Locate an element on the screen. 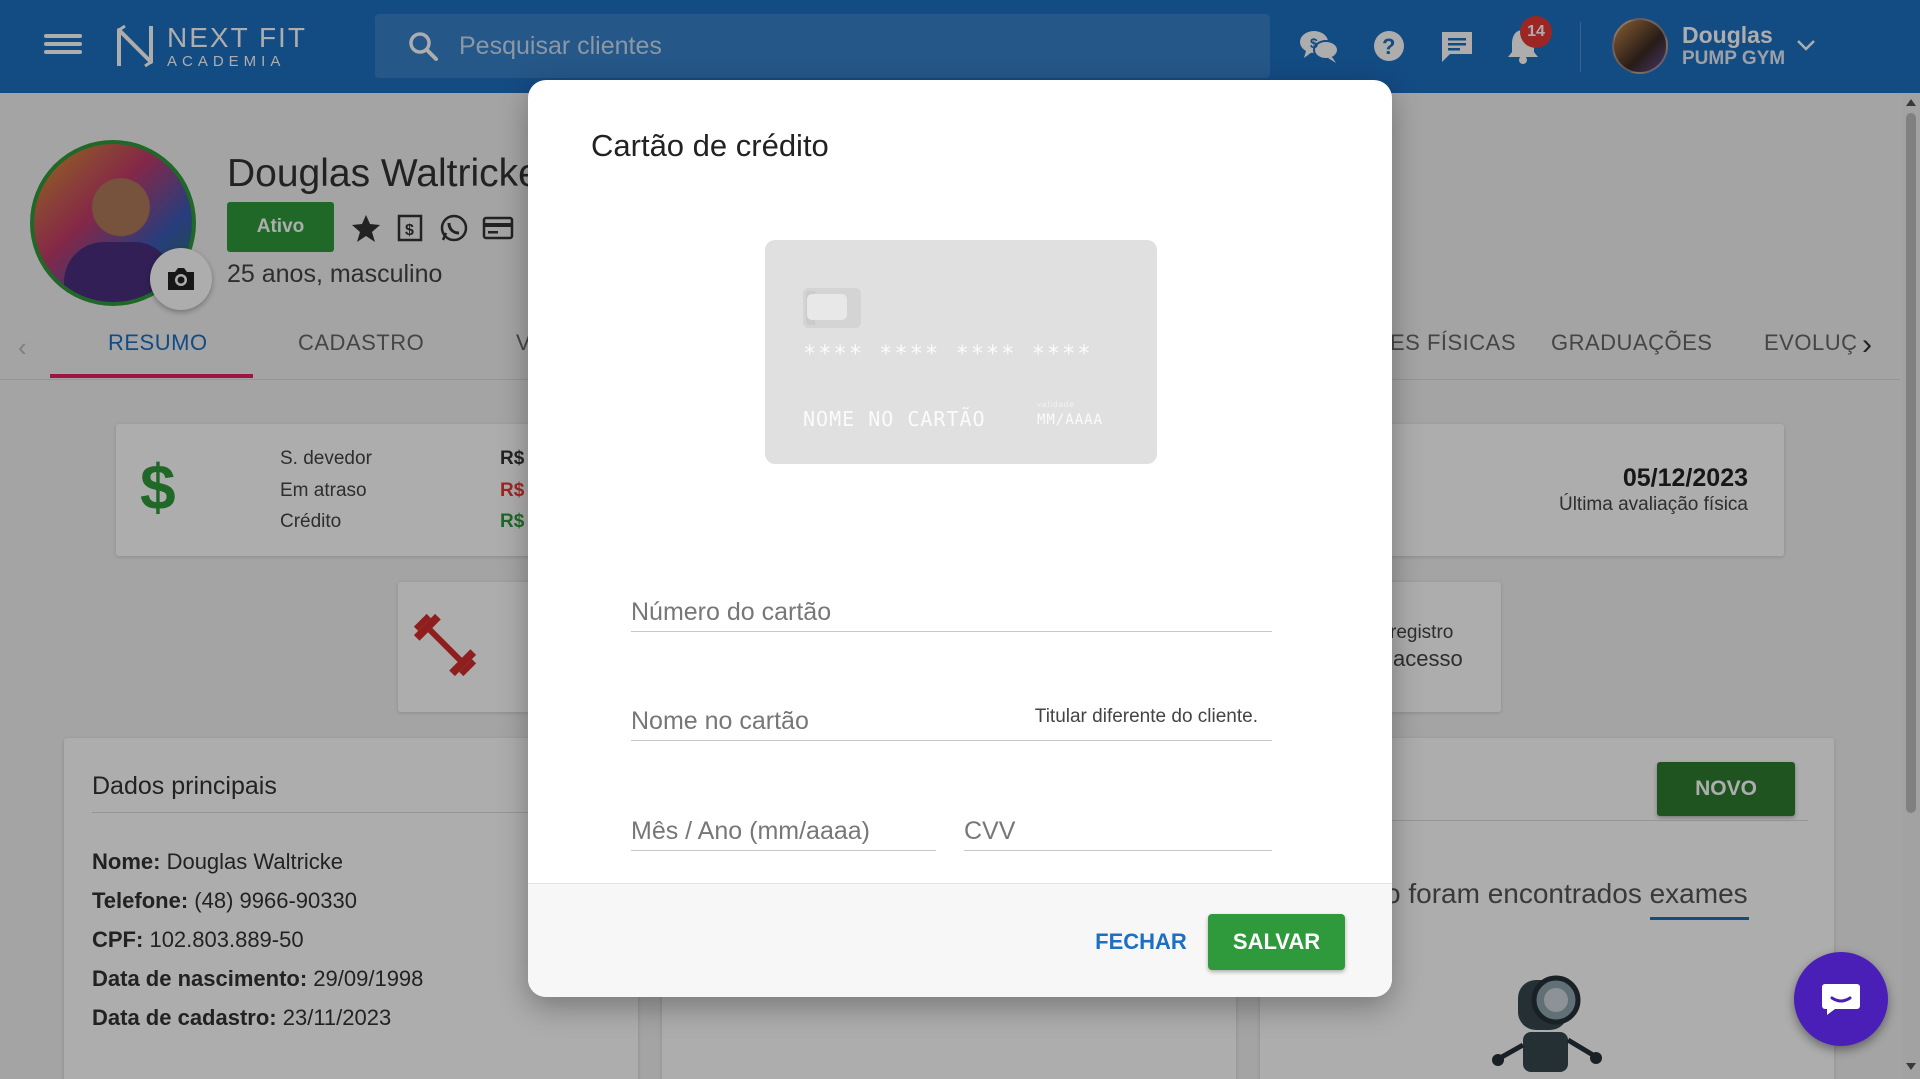 The width and height of the screenshot is (1920, 1079). cvv-field is located at coordinates (1118, 828).